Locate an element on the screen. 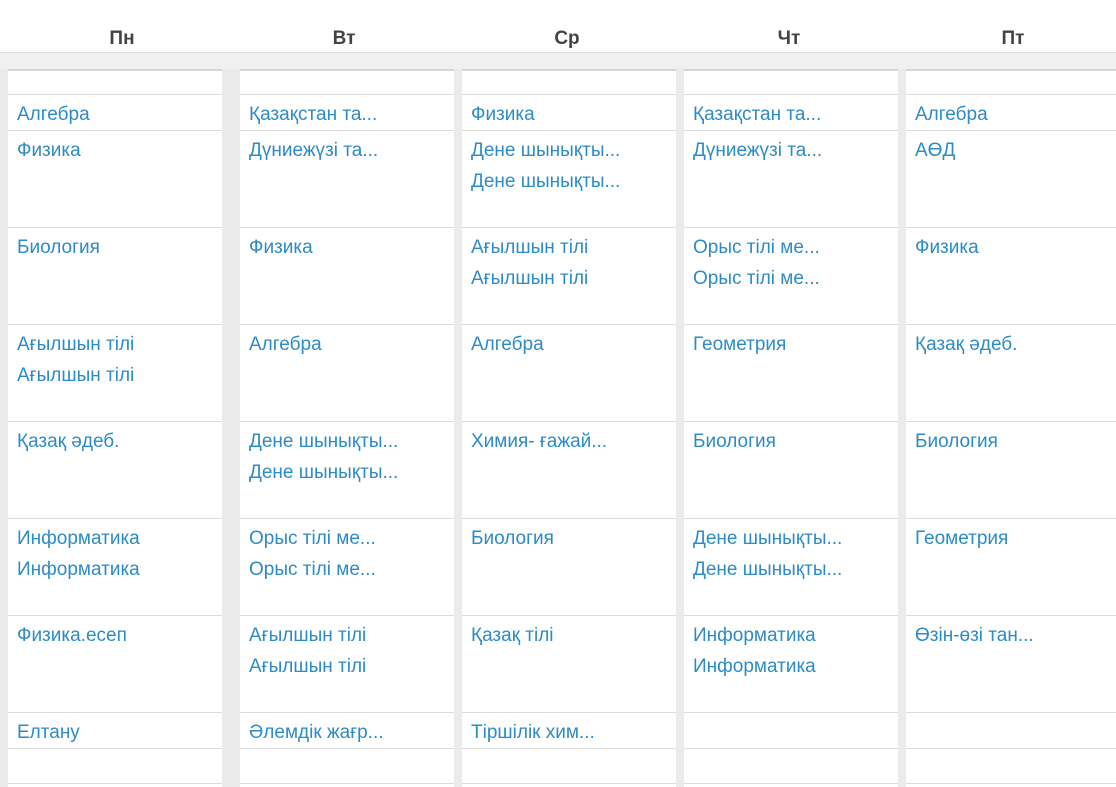 The width and height of the screenshot is (1116, 787). lesson-link: АӨД is located at coordinates (1015, 150).